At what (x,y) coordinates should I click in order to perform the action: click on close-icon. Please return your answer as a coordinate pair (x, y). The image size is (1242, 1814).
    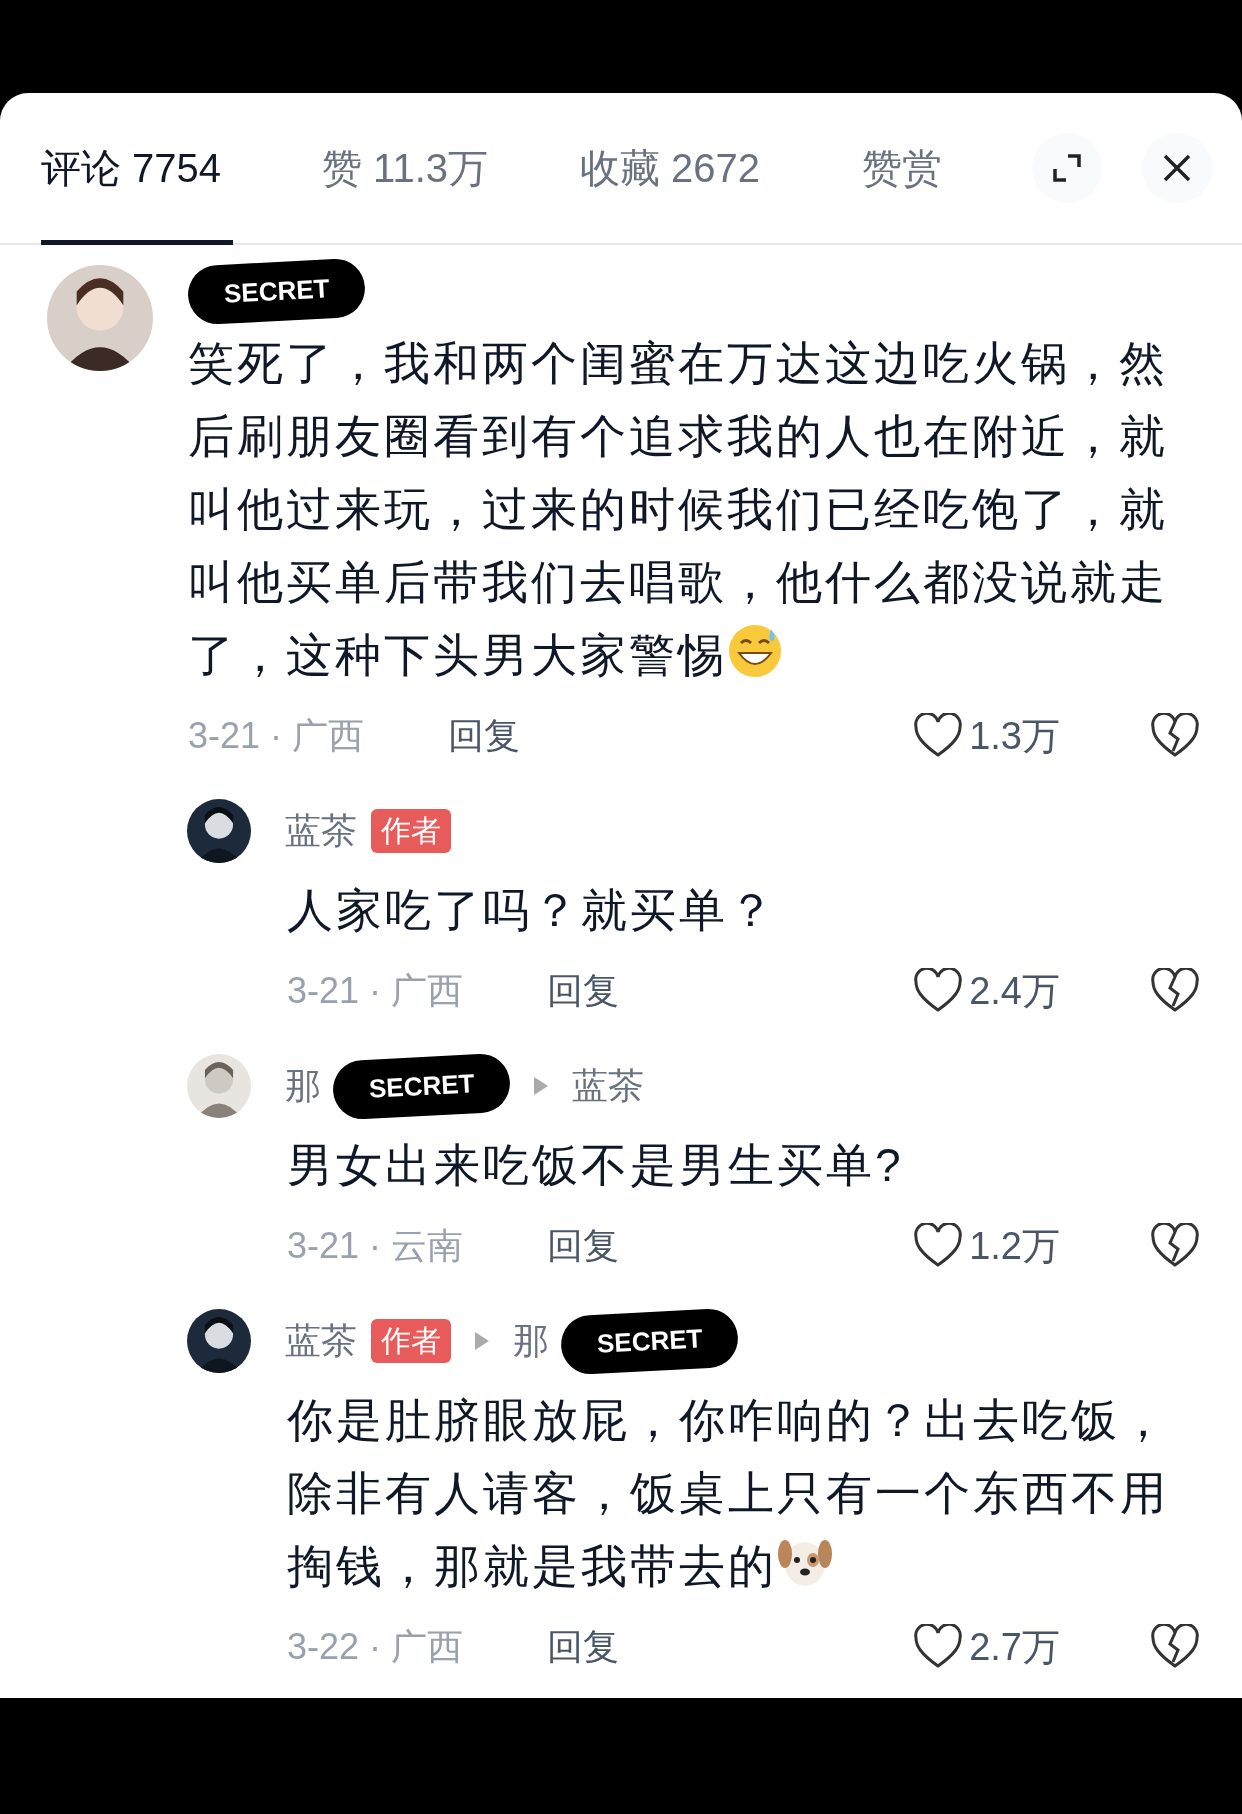
    Looking at the image, I should click on (1177, 168).